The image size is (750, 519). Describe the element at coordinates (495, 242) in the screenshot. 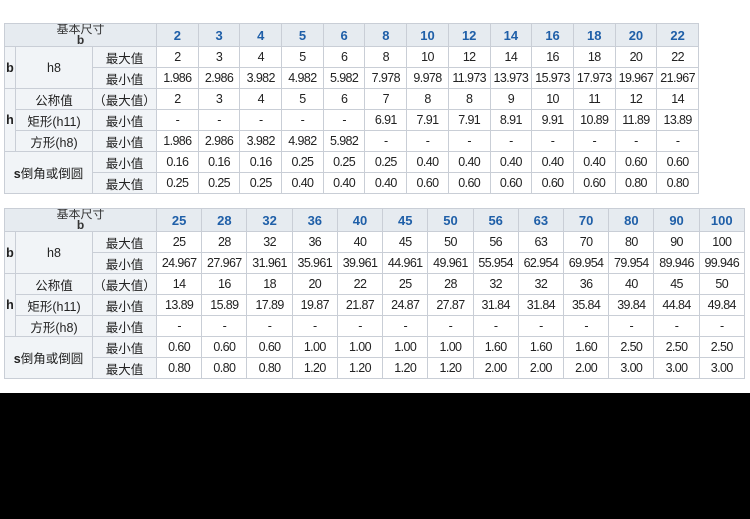

I see `b-max-cell: 56` at that location.